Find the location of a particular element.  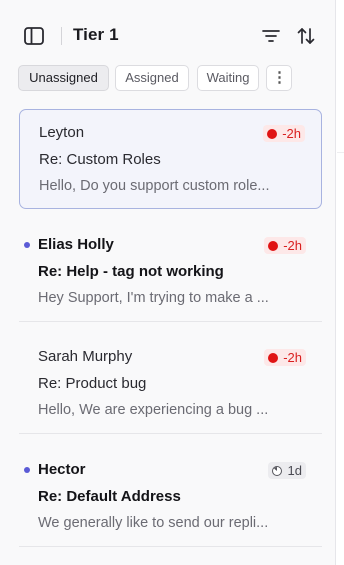

main-content-edge is located at coordinates (340, 282).